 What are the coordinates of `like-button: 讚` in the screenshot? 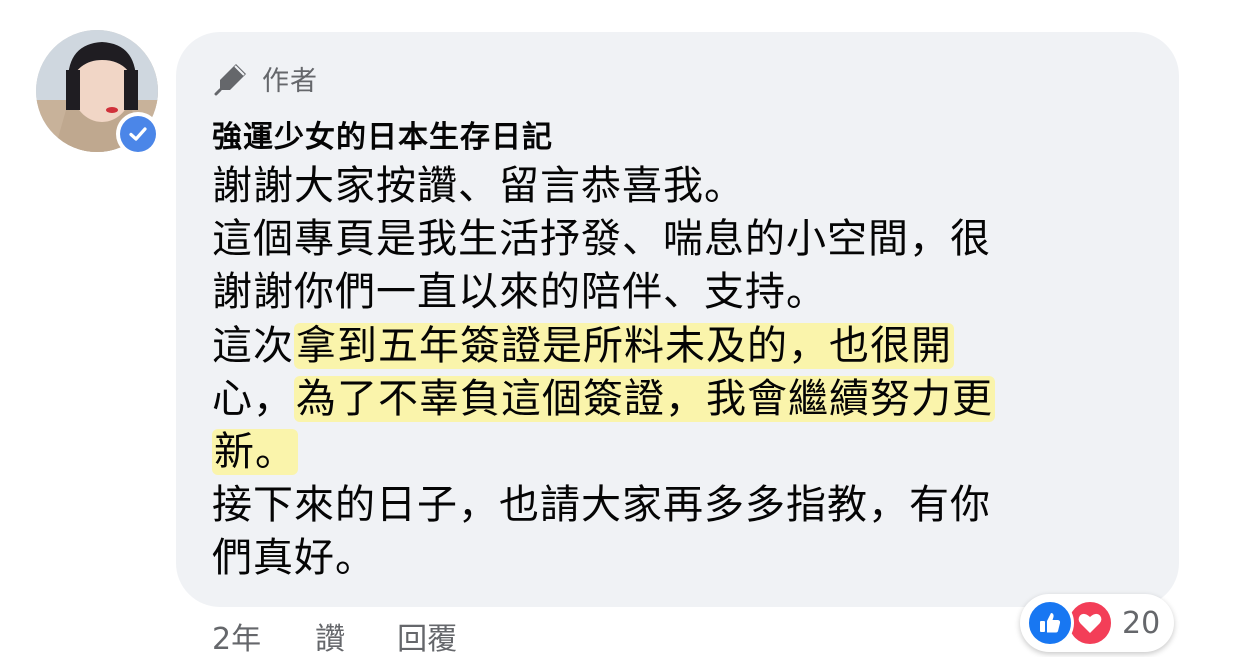 It's located at (330, 635).